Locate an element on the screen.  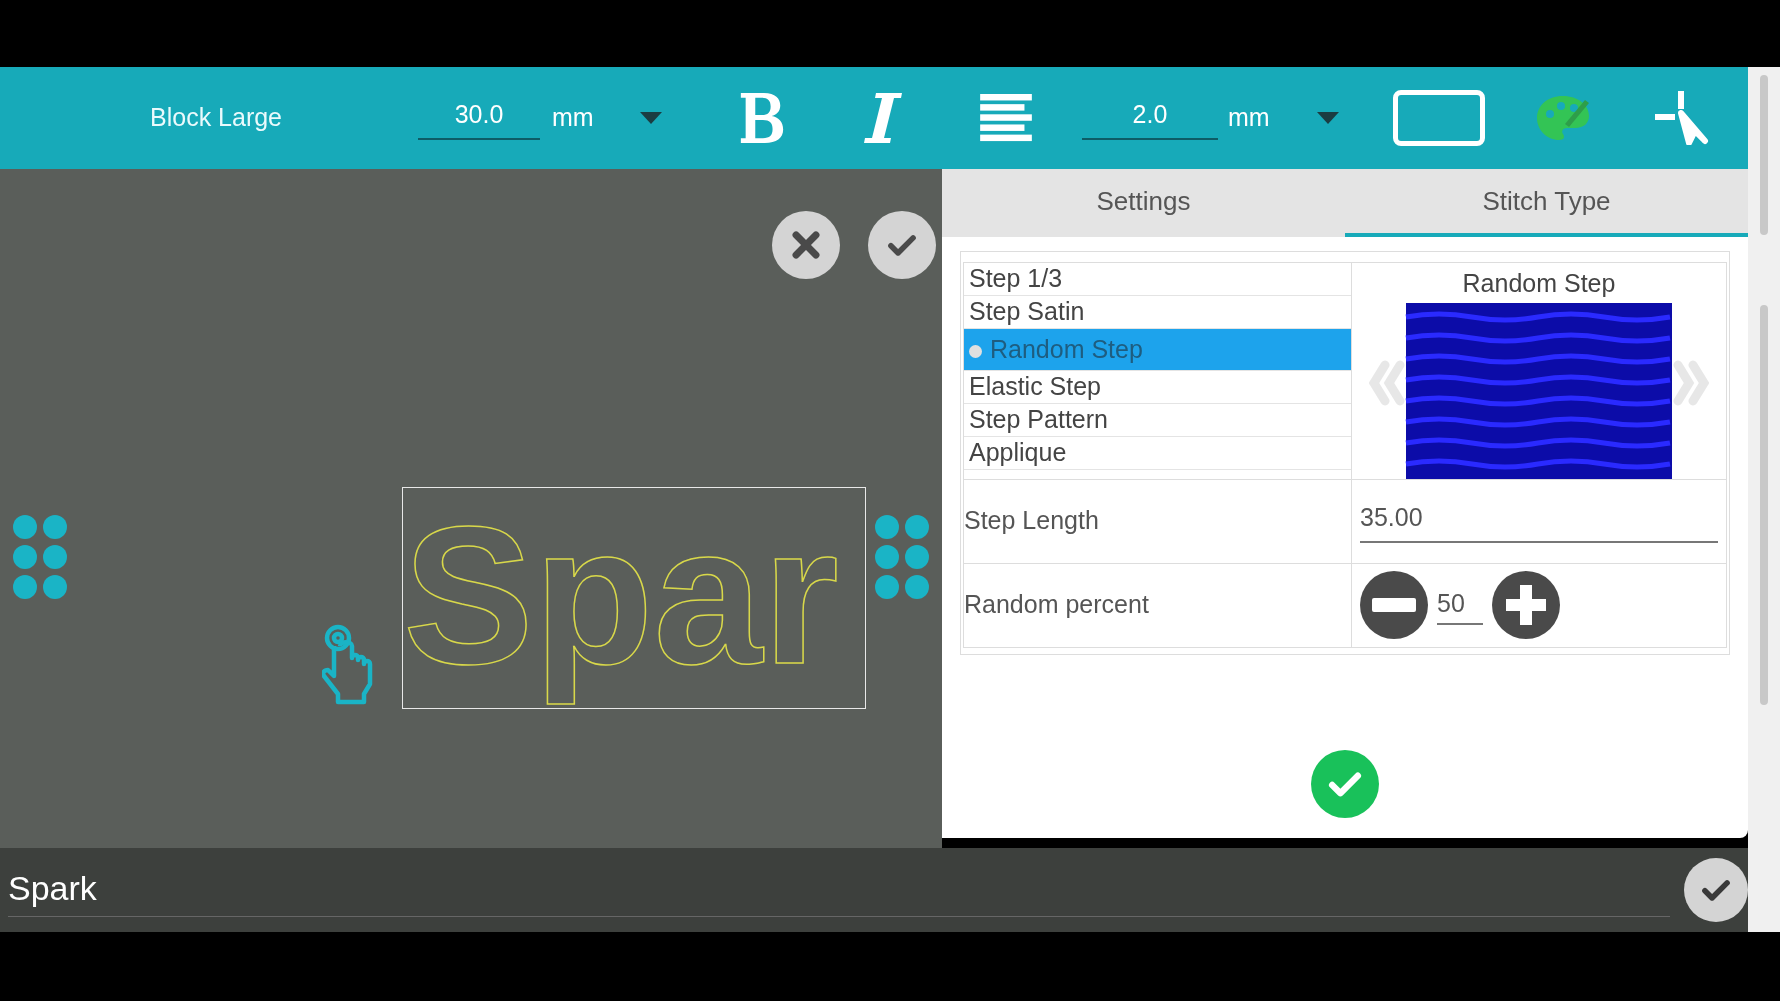
preview-title: Random Step is located at coordinates (1539, 283).